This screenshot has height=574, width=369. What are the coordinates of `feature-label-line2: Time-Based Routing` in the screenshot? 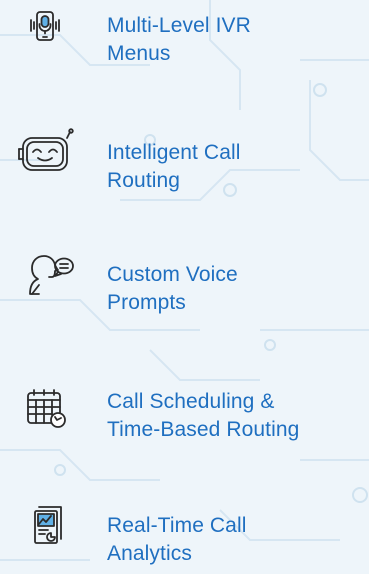 It's located at (203, 429).